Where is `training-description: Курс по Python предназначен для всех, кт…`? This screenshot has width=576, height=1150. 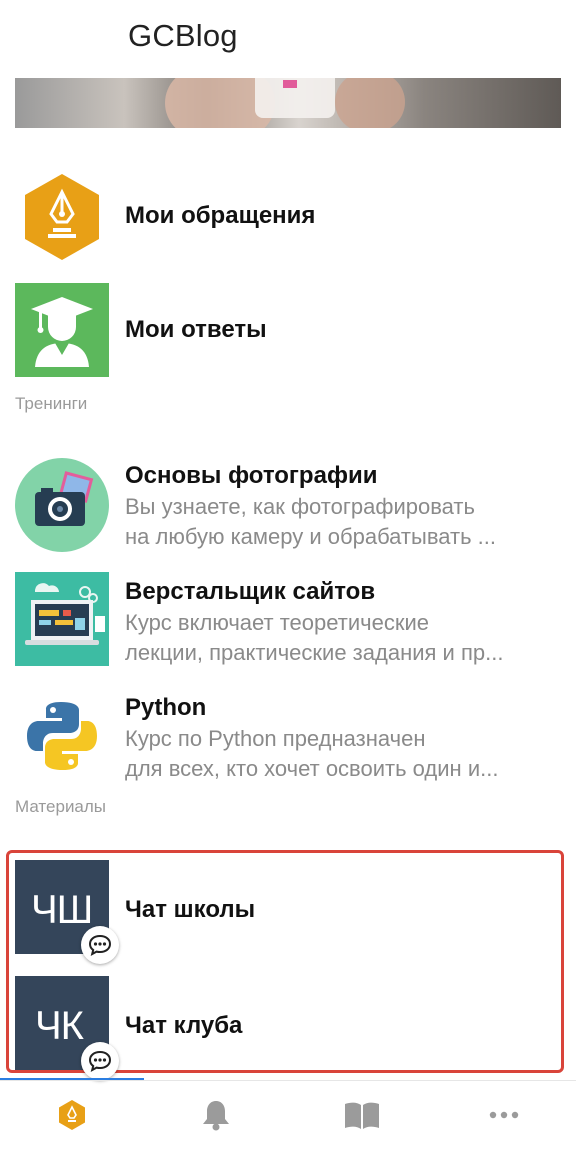
training-description: Курс по Python предназначен для всех, кт… is located at coordinates (342, 754).